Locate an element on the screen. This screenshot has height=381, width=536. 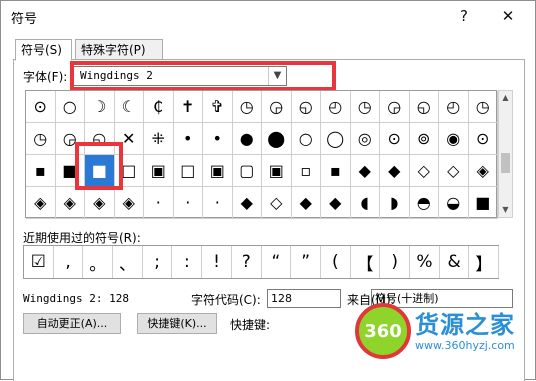
highlight-box-font is located at coordinates (203, 76).